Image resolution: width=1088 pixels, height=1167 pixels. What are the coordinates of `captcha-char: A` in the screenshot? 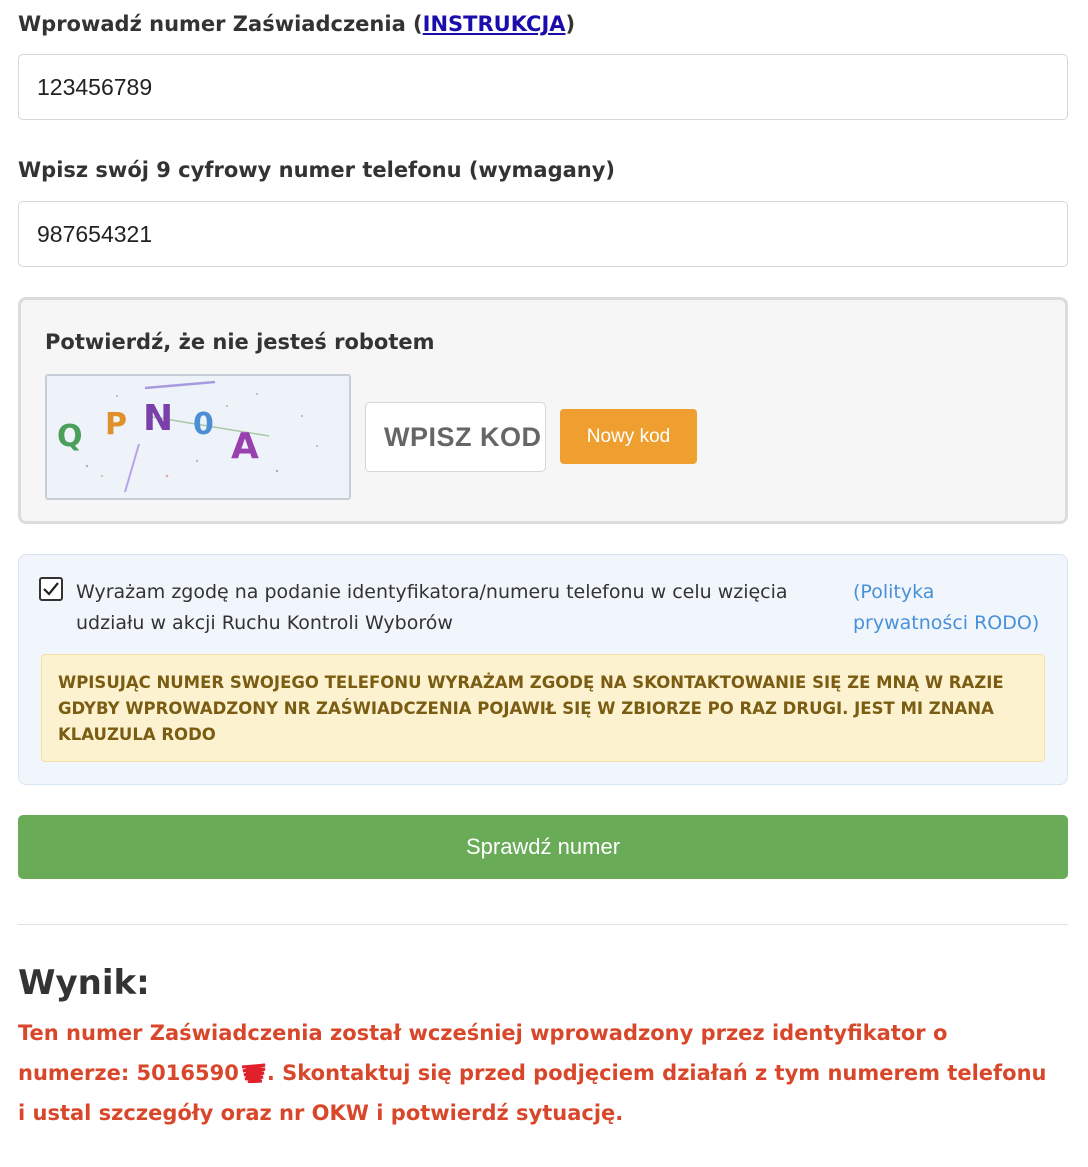 It's located at (245, 446).